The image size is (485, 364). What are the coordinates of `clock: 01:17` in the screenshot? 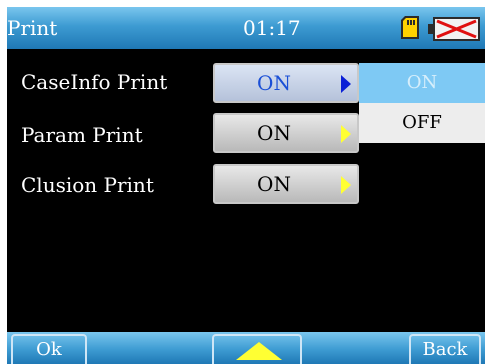 It's located at (272, 28).